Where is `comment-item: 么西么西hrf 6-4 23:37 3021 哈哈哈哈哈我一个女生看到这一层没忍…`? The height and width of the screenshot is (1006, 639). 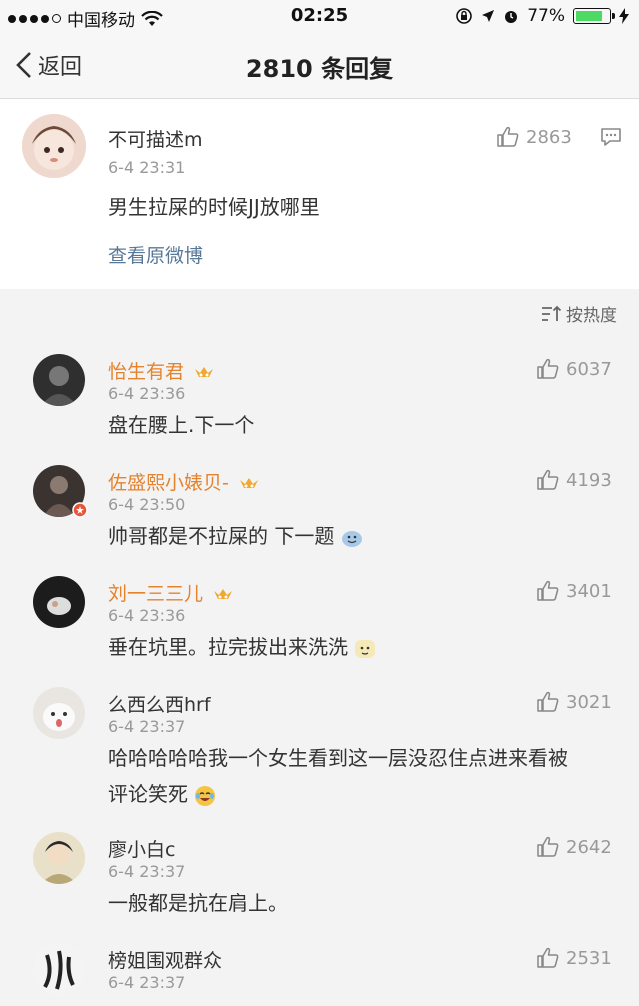
comment-item: 么西么西hrf 6-4 23:37 3021 哈哈哈哈哈我一个女生看到这一层没忍… is located at coordinates (319, 746).